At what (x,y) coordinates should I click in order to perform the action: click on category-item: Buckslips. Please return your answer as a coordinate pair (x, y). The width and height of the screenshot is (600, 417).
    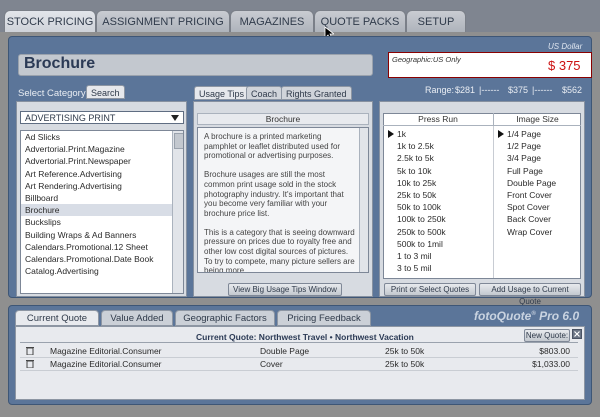
    Looking at the image, I should click on (97, 222).